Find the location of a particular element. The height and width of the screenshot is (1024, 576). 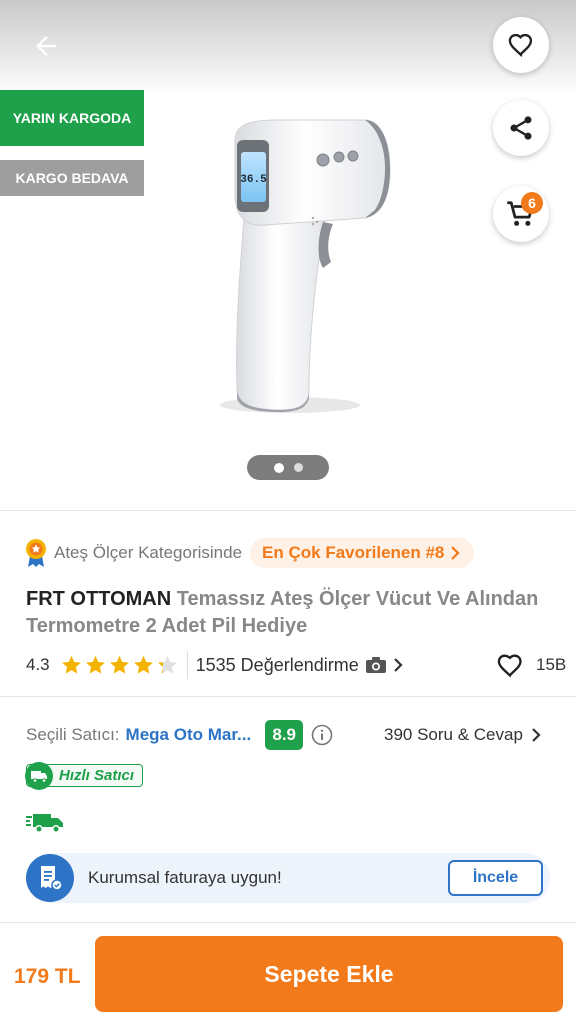

fast-seller-badge: Hızlı Satıcı is located at coordinates (84, 775).